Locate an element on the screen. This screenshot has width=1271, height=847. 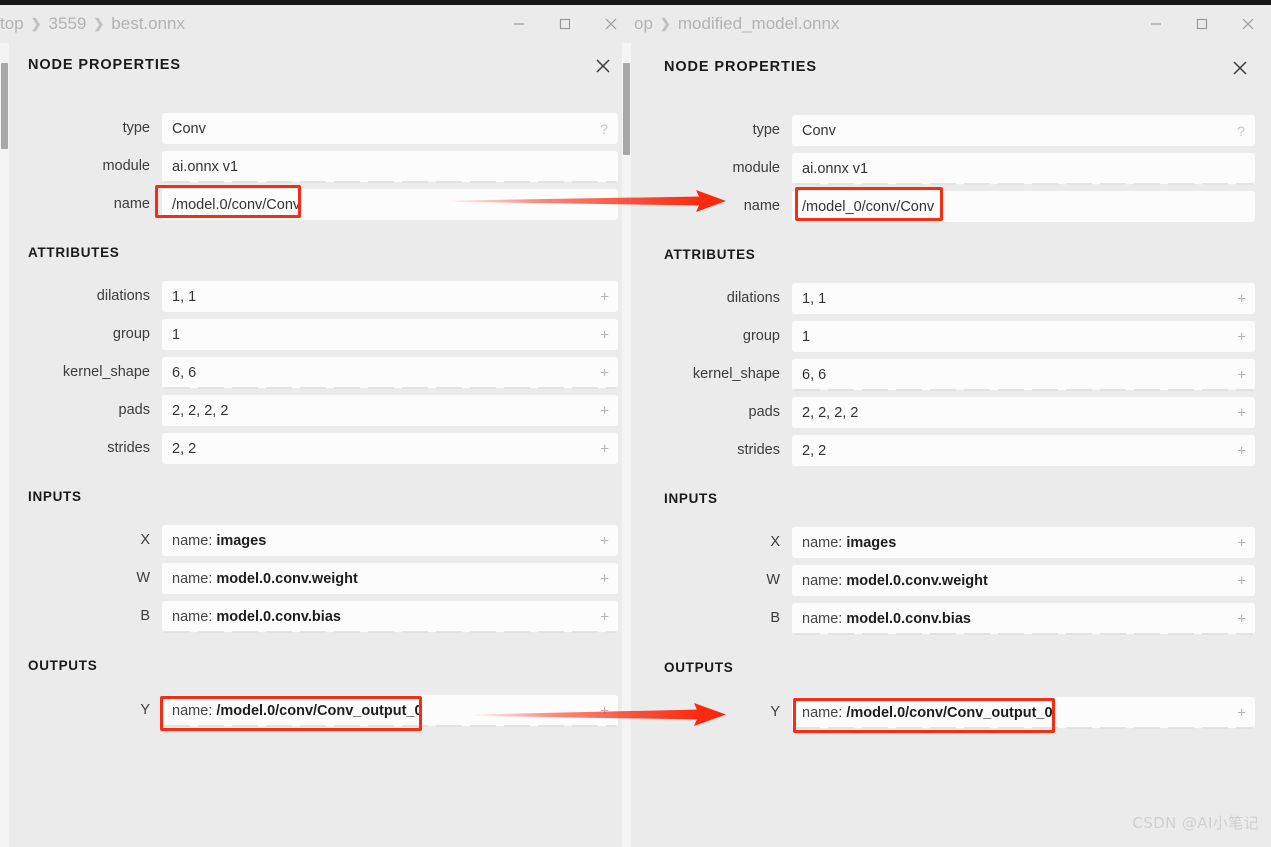
breadcrumb-item-1: modified_model.onnx is located at coordinates (759, 24).